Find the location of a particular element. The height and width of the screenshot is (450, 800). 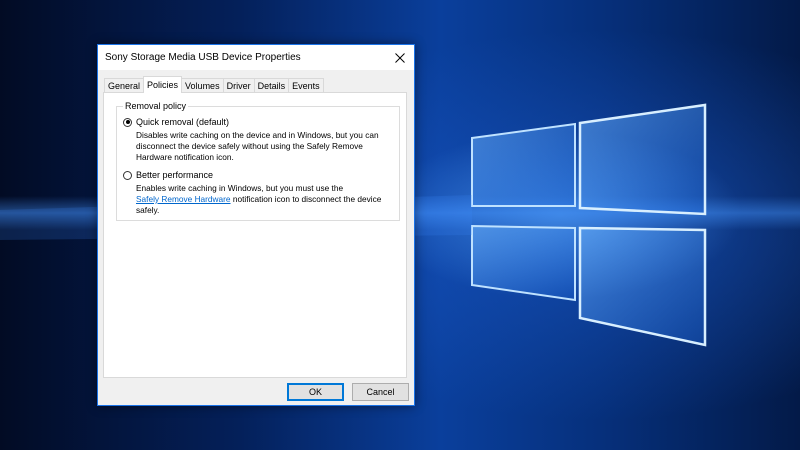

title-bar: Sony Storage Media USB Device Properties is located at coordinates (256, 57).